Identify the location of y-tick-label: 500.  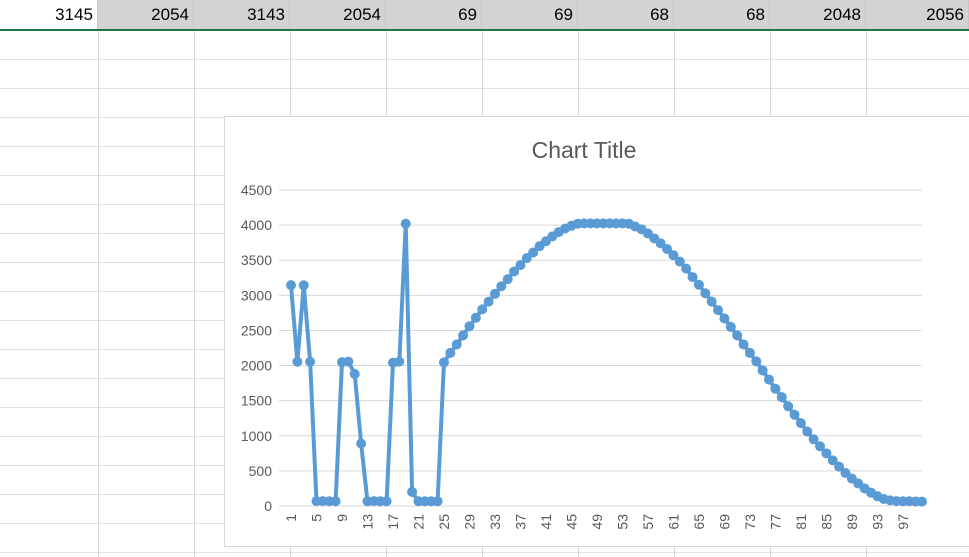
(261, 471).